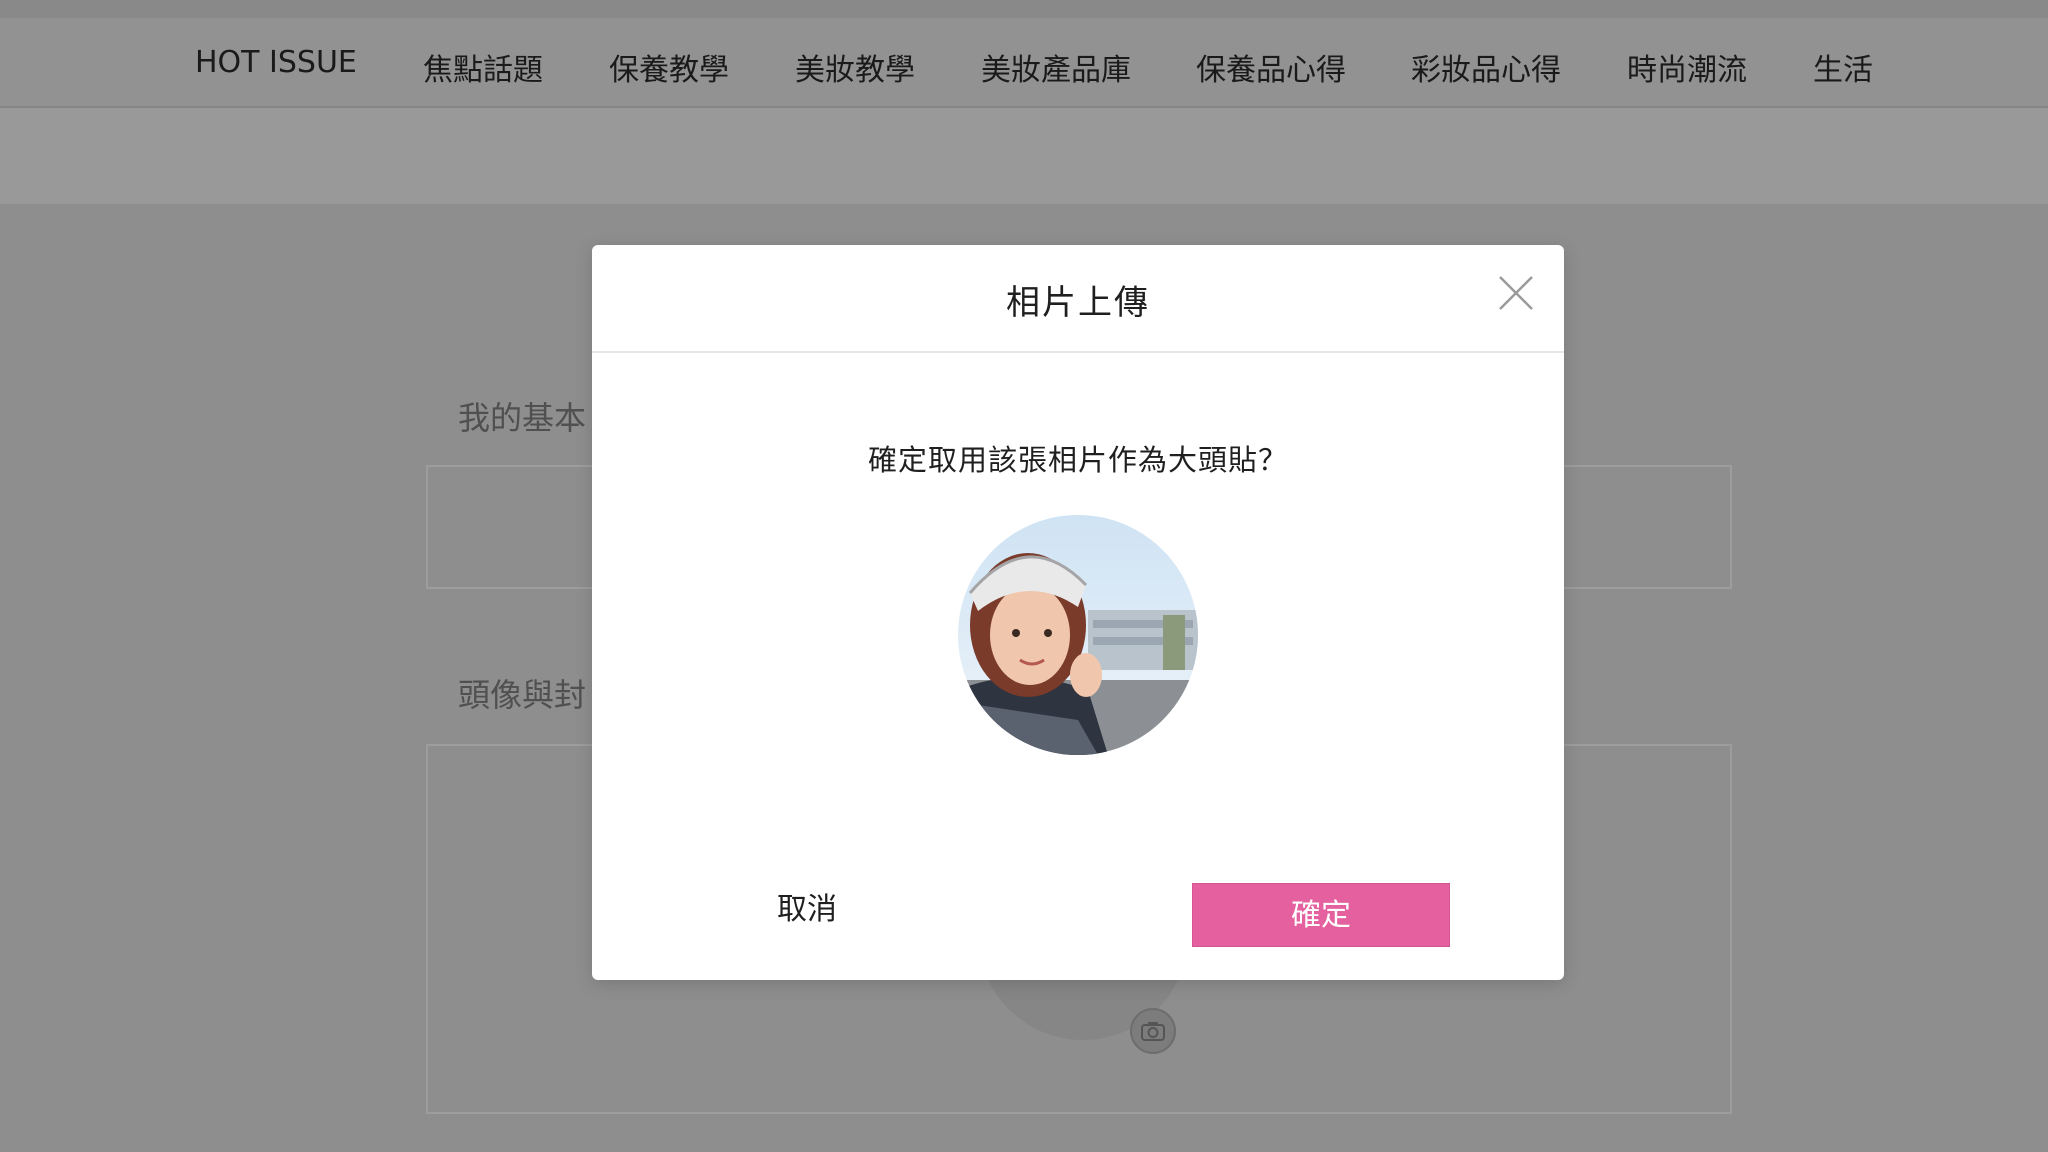  What do you see at coordinates (1078, 635) in the screenshot?
I see `avatar-preview-image` at bounding box center [1078, 635].